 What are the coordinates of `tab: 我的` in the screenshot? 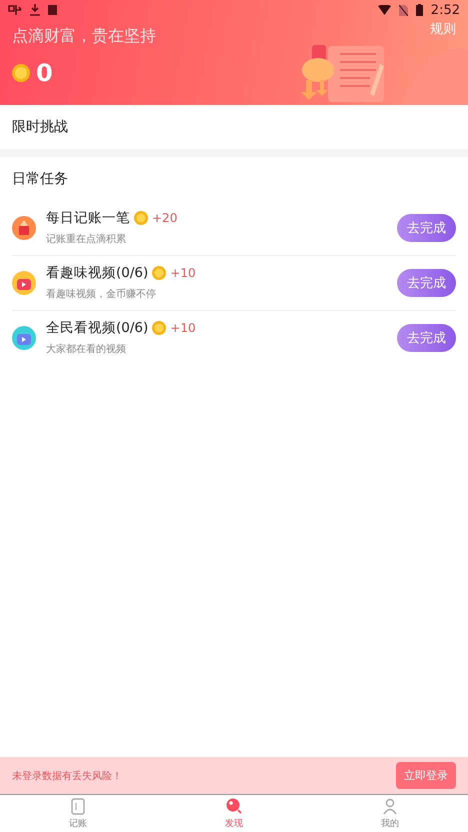 It's located at (390, 813).